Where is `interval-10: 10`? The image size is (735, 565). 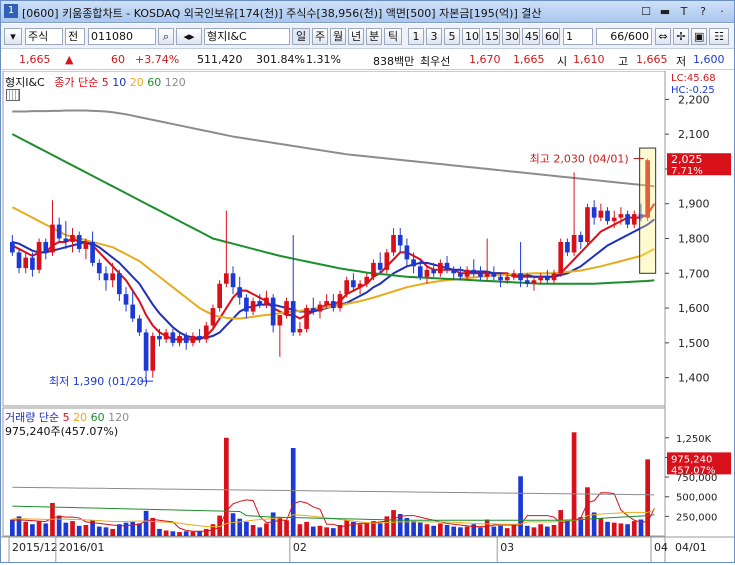 interval-10: 10 is located at coordinates (471, 36).